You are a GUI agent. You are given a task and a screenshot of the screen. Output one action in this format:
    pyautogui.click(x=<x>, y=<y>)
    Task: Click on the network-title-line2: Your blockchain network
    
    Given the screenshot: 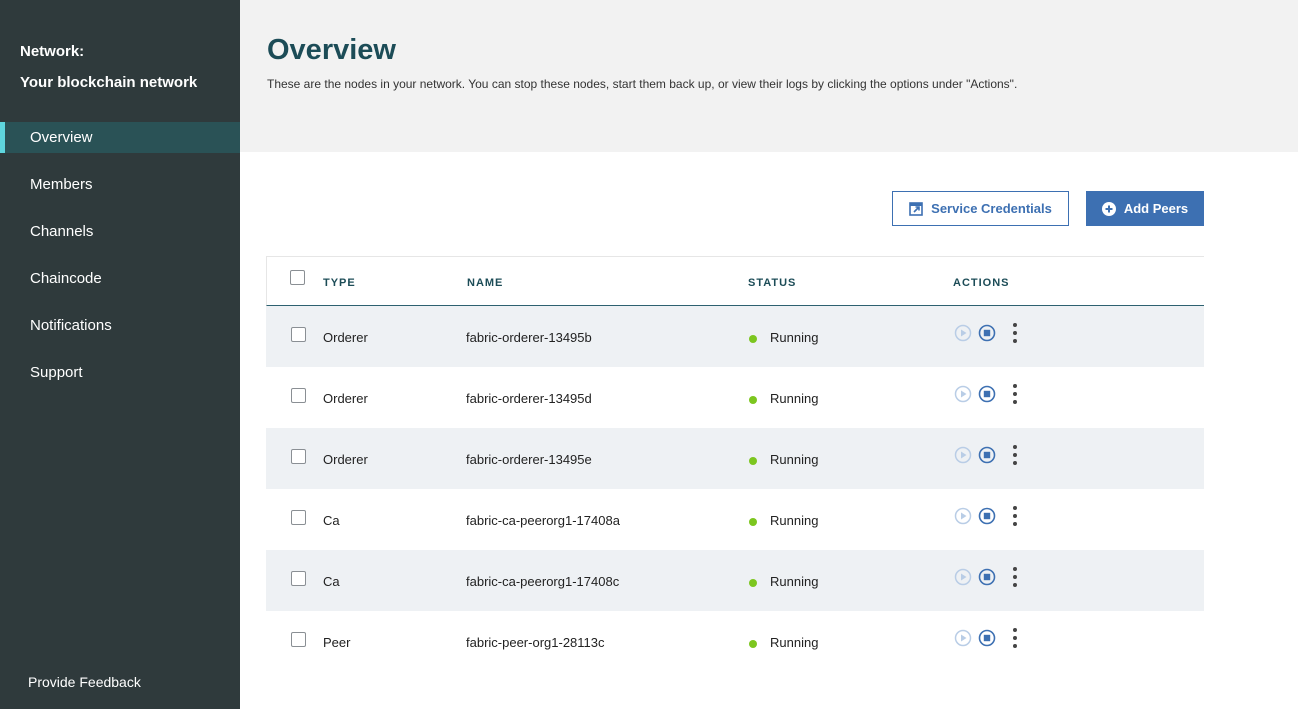 What is the action you would take?
    pyautogui.click(x=109, y=82)
    